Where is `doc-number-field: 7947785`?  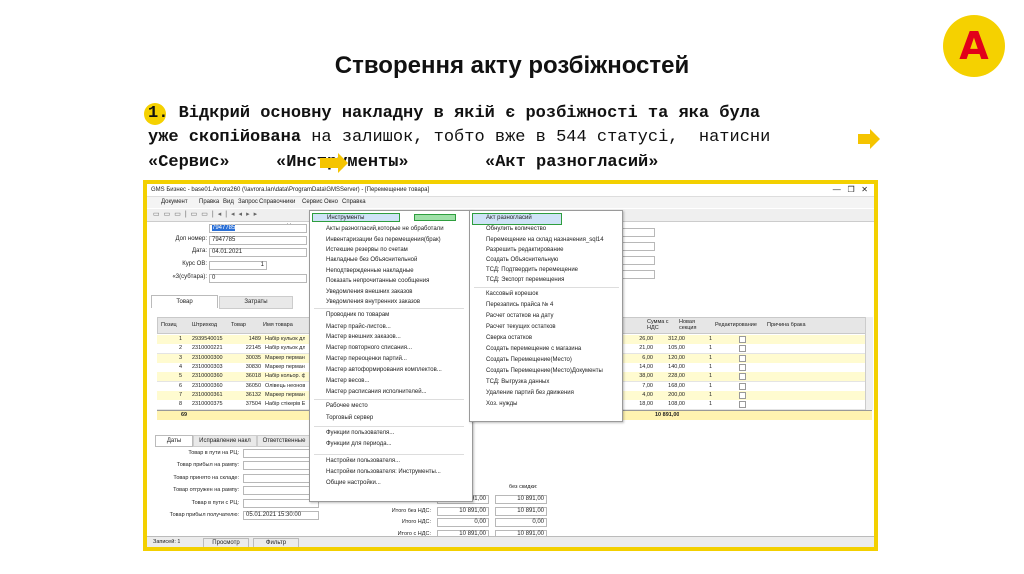
doc-number-field: 7947785 is located at coordinates (258, 240).